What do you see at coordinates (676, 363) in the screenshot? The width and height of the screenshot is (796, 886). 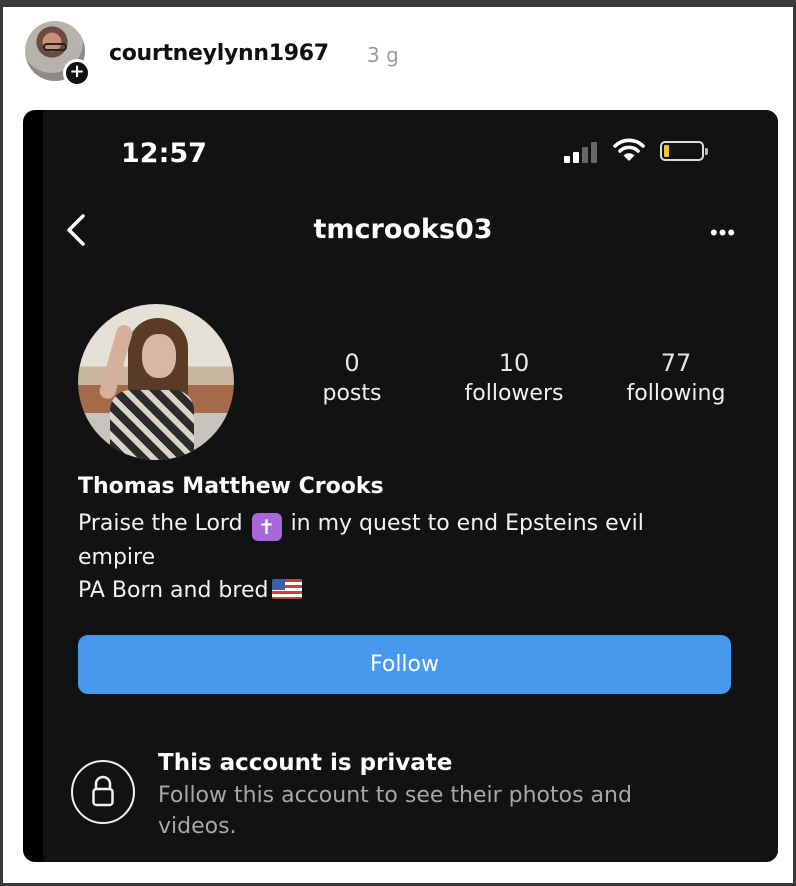 I see `following-count: 77` at bounding box center [676, 363].